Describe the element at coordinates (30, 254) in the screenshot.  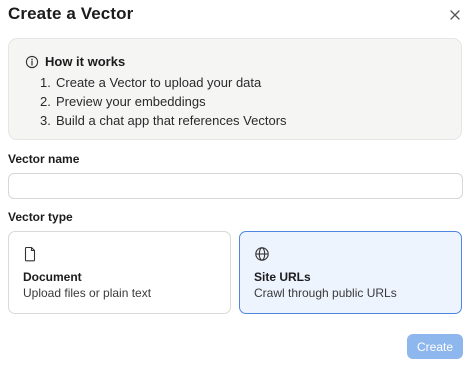
I see `document-icon` at that location.